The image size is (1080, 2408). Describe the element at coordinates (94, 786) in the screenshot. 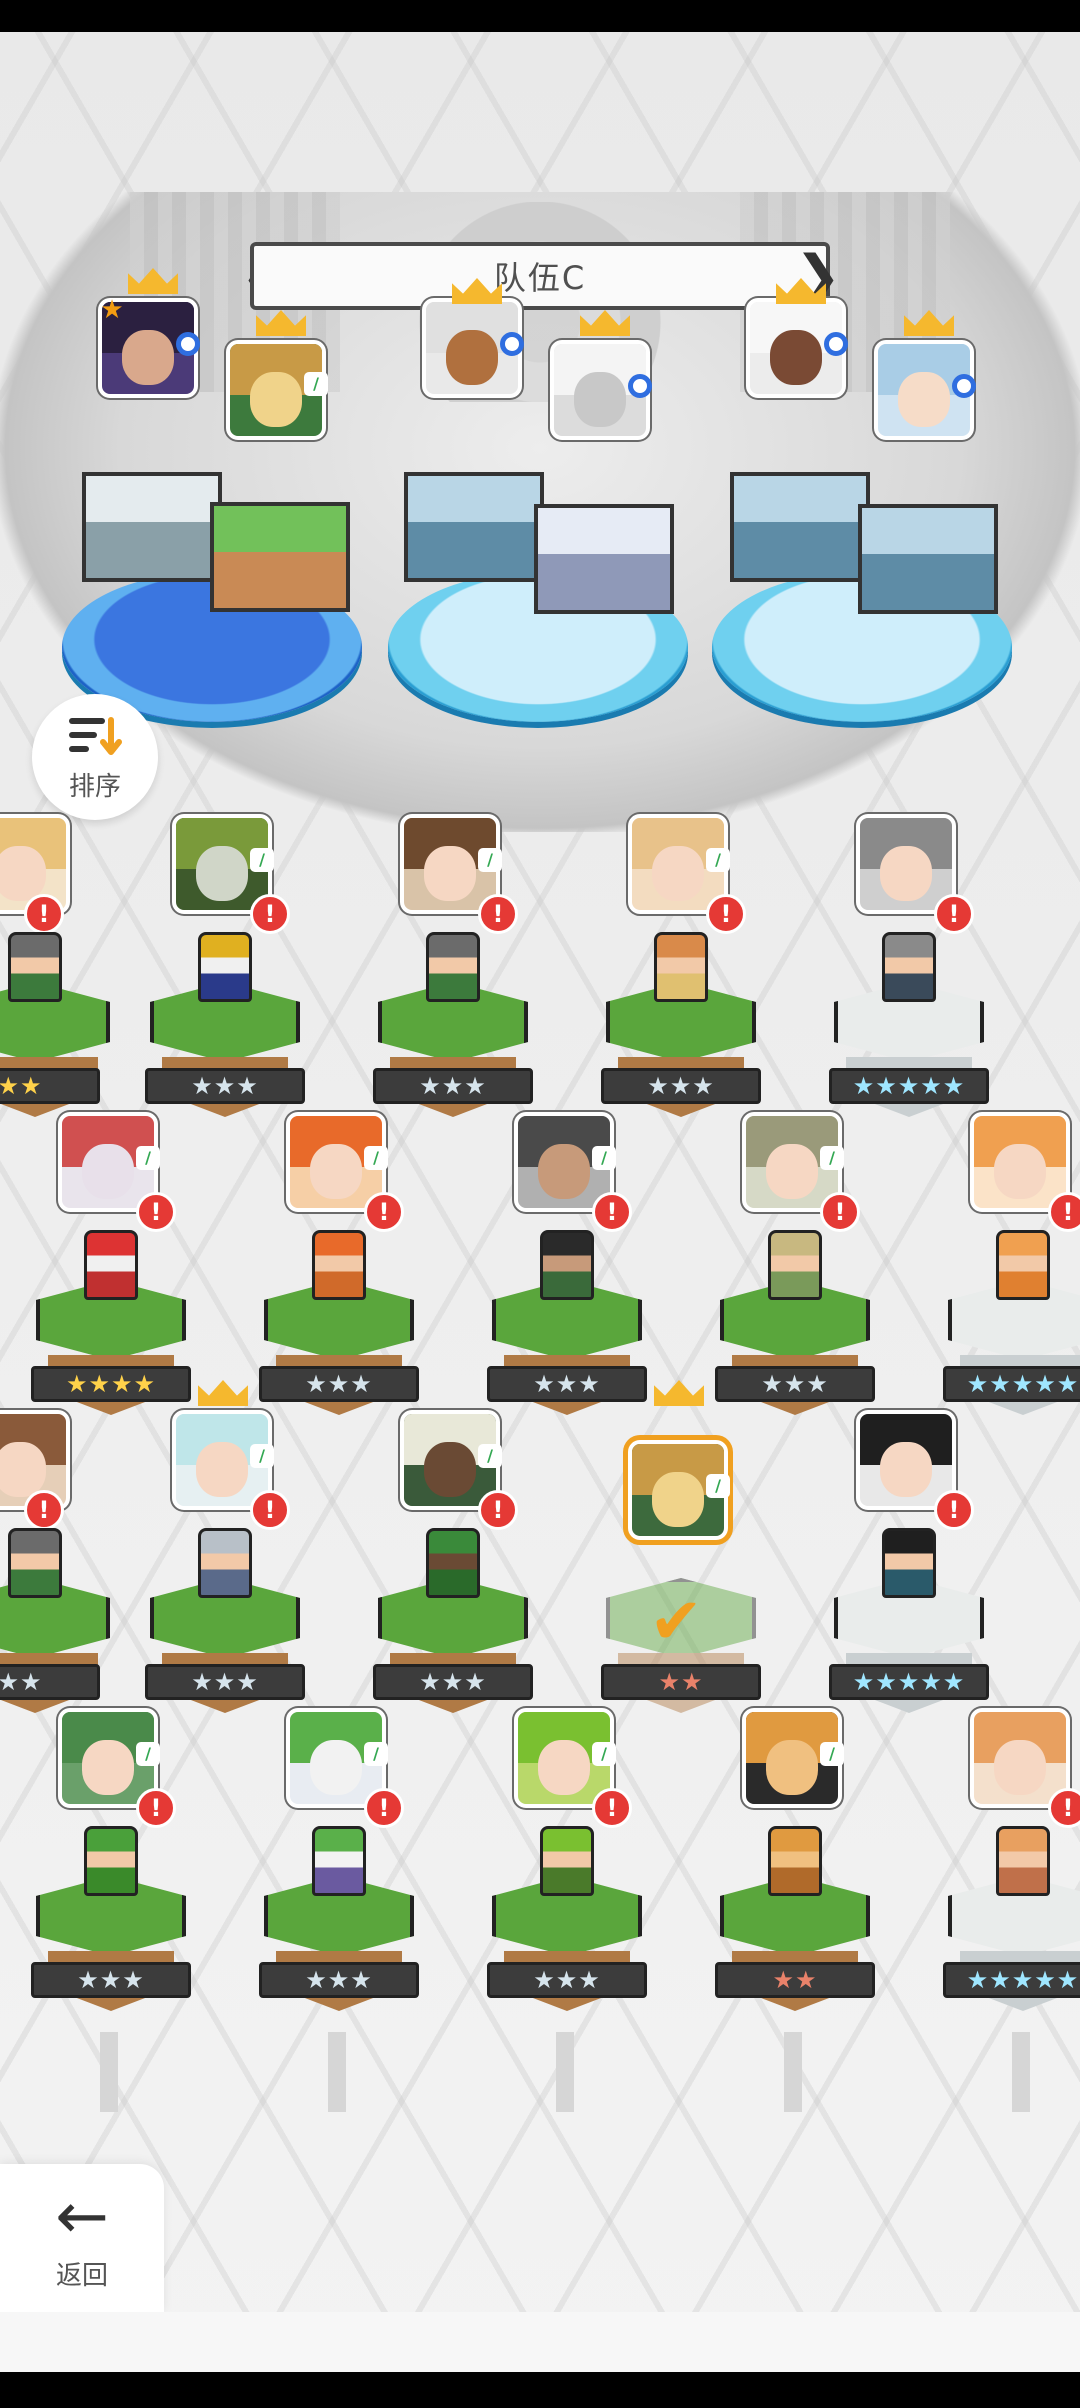

I see `sort-label: 排序` at that location.